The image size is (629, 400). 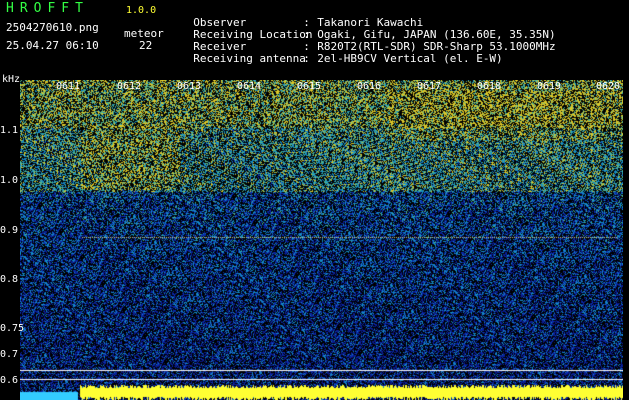 What do you see at coordinates (249, 86) in the screenshot?
I see `x-tick: 0614` at bounding box center [249, 86].